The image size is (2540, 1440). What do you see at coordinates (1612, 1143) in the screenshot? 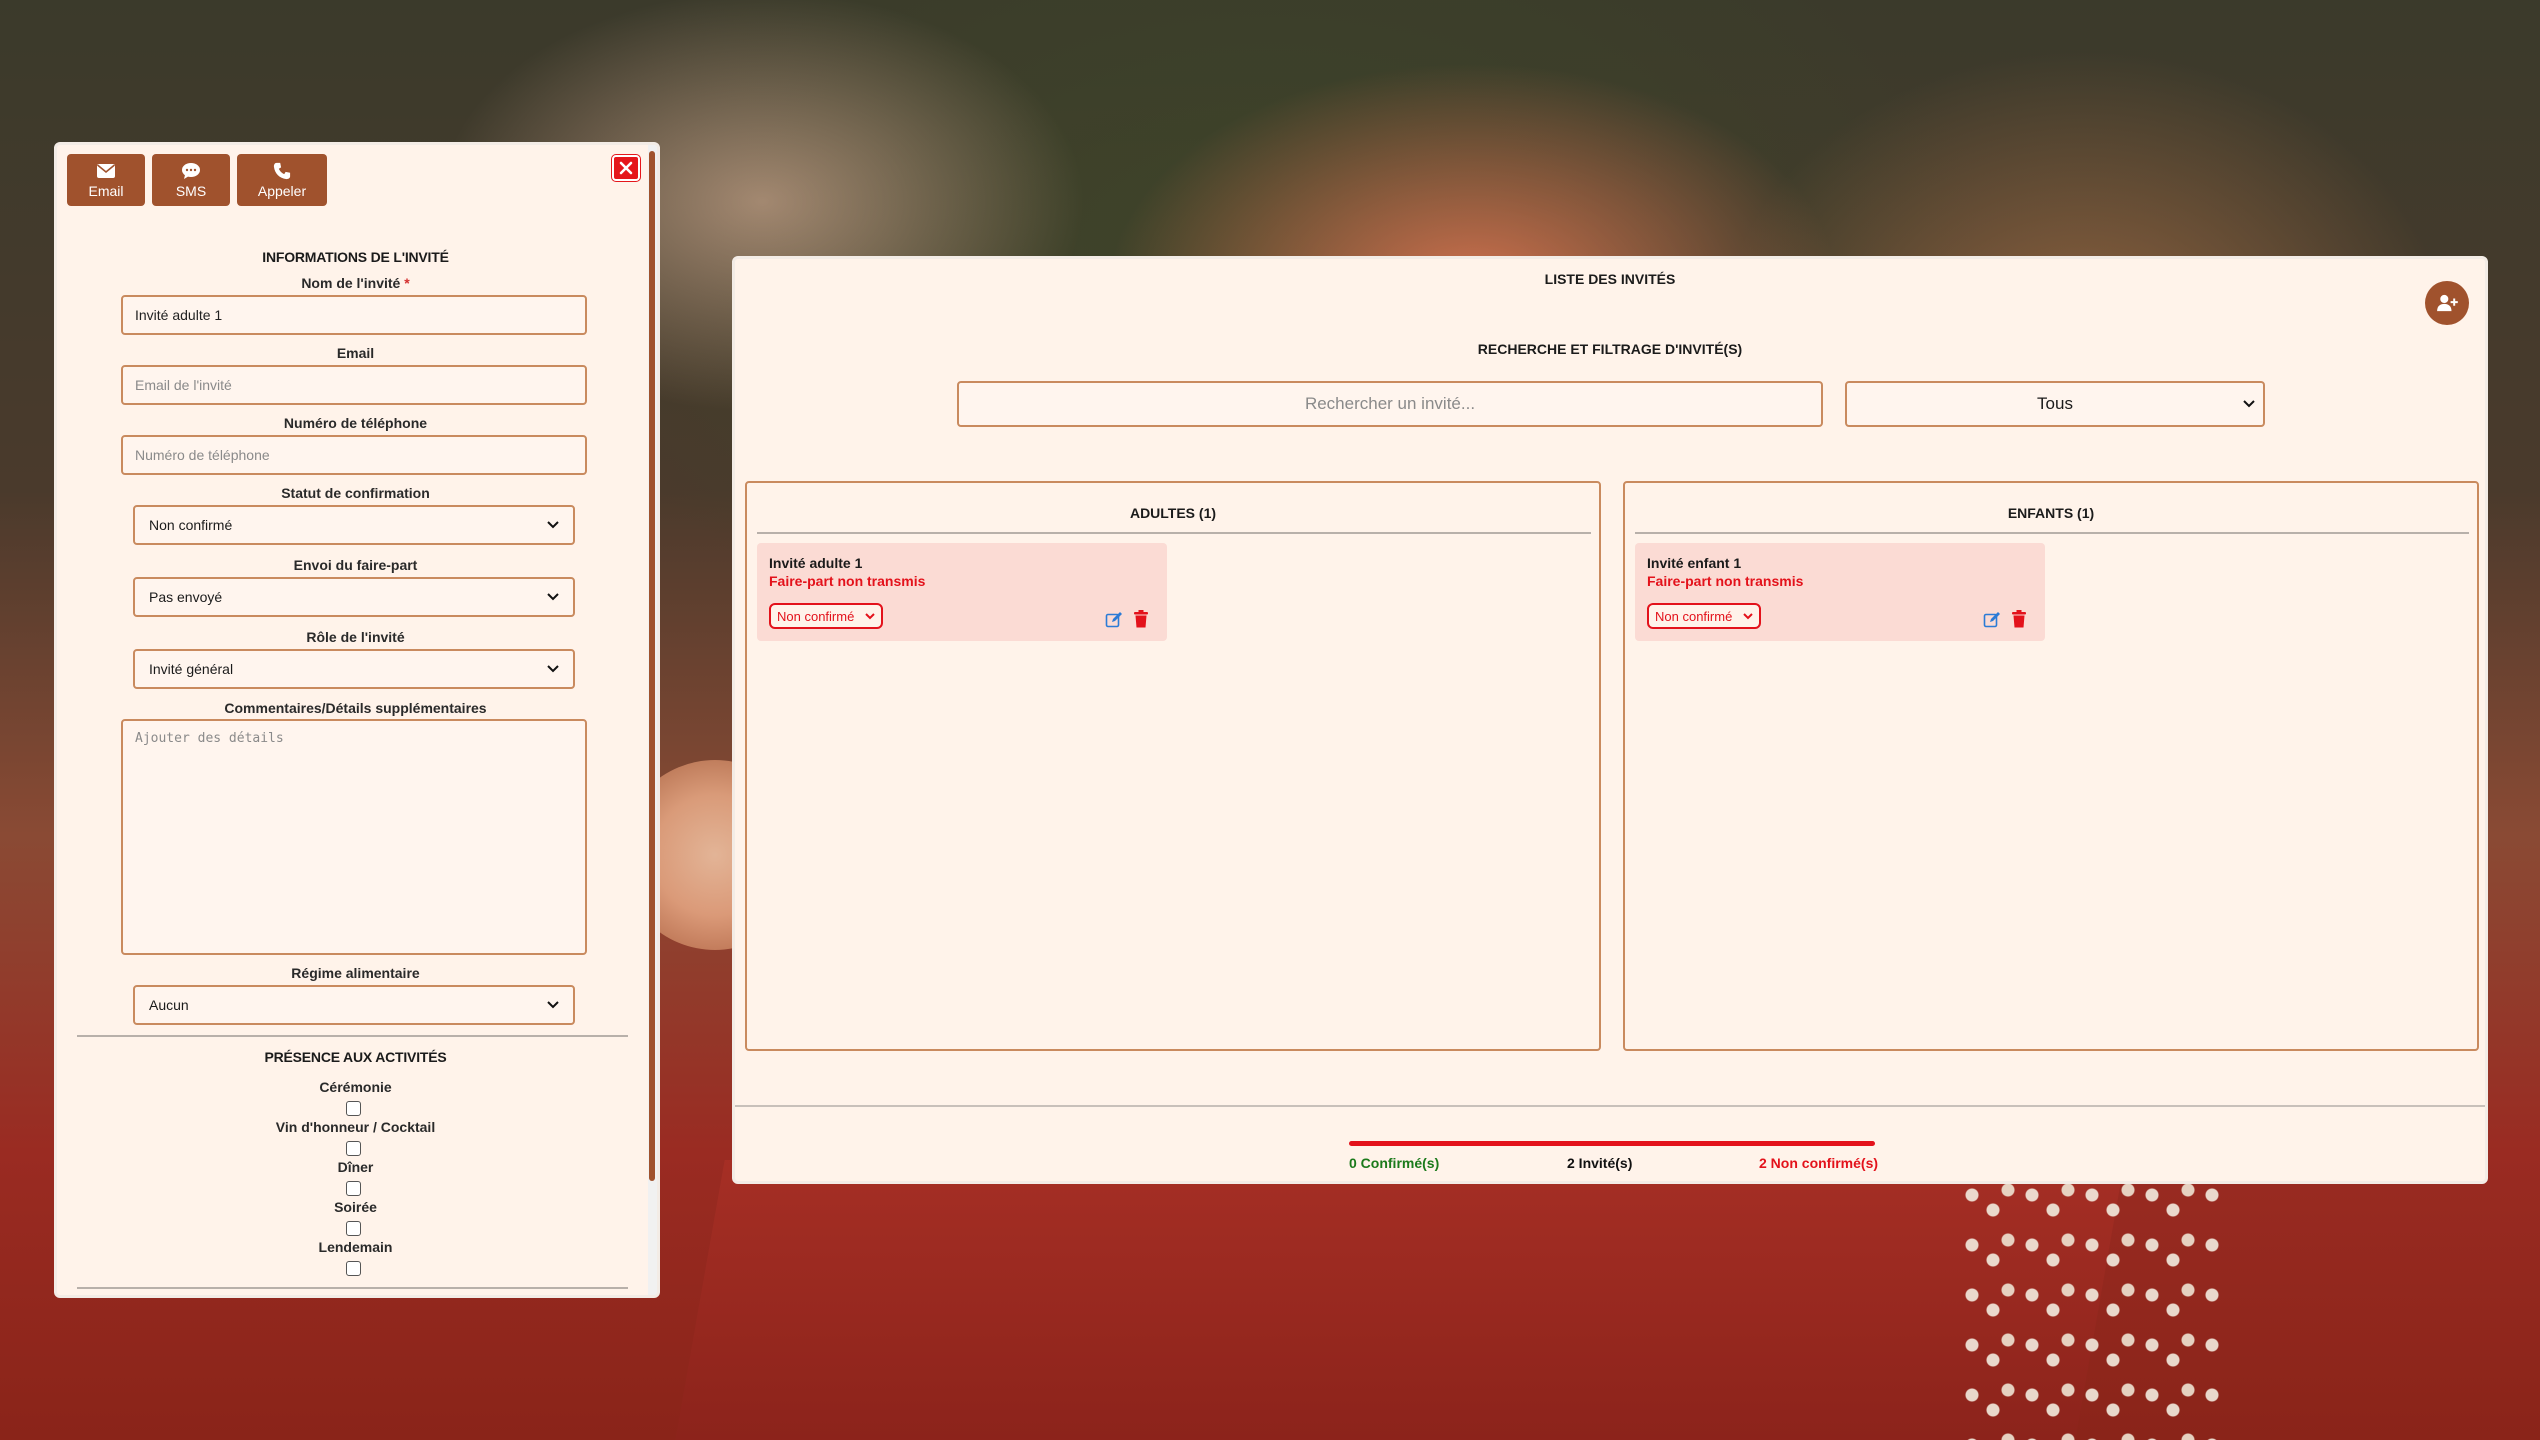
I see `confirmation-progress-bar` at bounding box center [1612, 1143].